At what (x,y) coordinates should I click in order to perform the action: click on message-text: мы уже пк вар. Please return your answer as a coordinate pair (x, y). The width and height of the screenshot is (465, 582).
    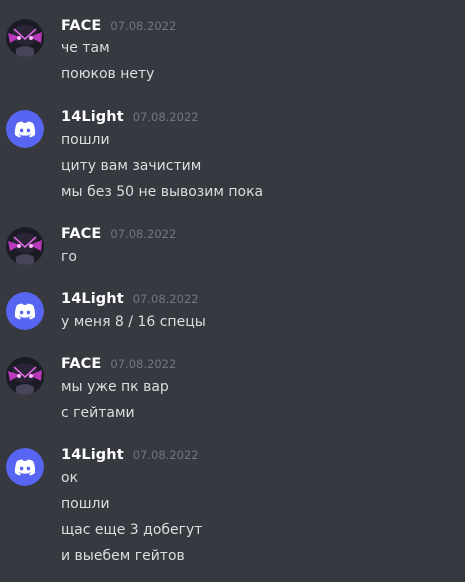
    Looking at the image, I should click on (115, 387).